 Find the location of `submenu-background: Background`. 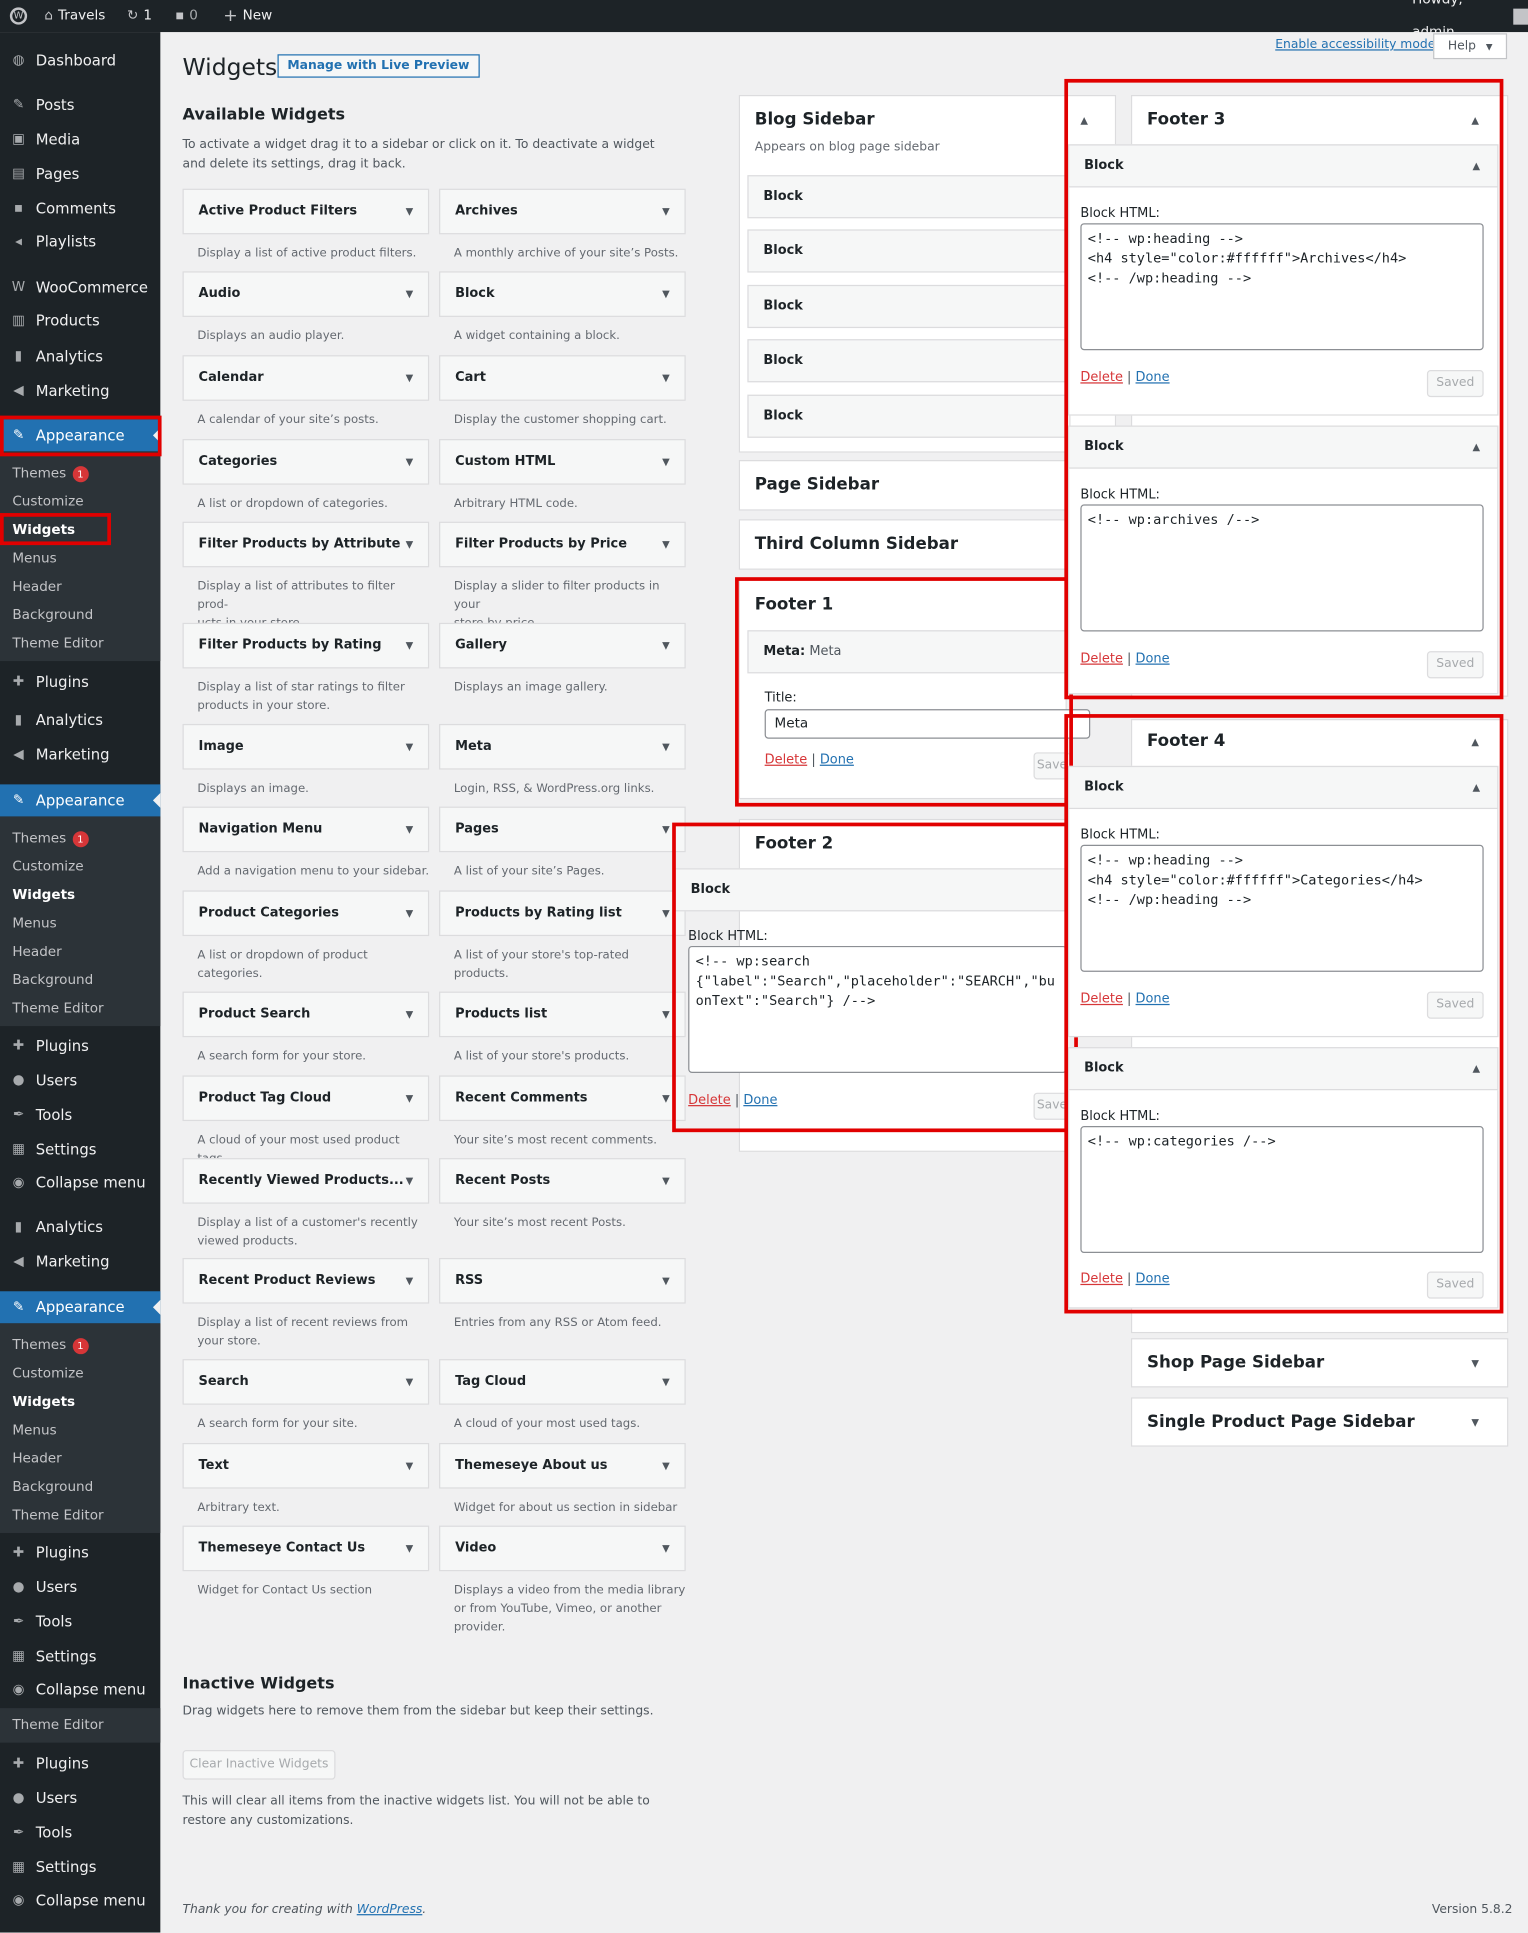

submenu-background: Background is located at coordinates (52, 1487).